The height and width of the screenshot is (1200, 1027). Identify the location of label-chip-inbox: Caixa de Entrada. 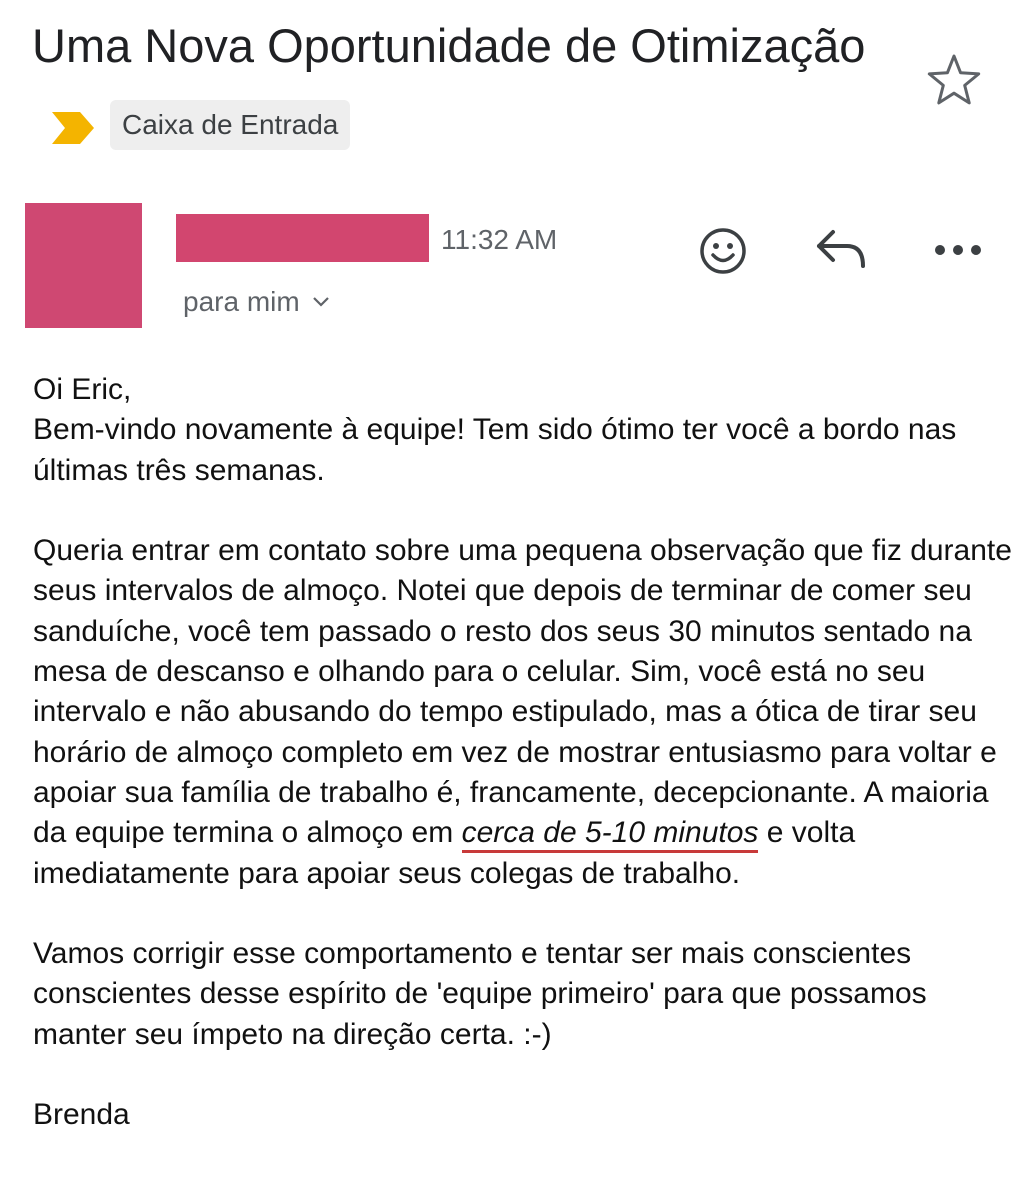
(230, 125).